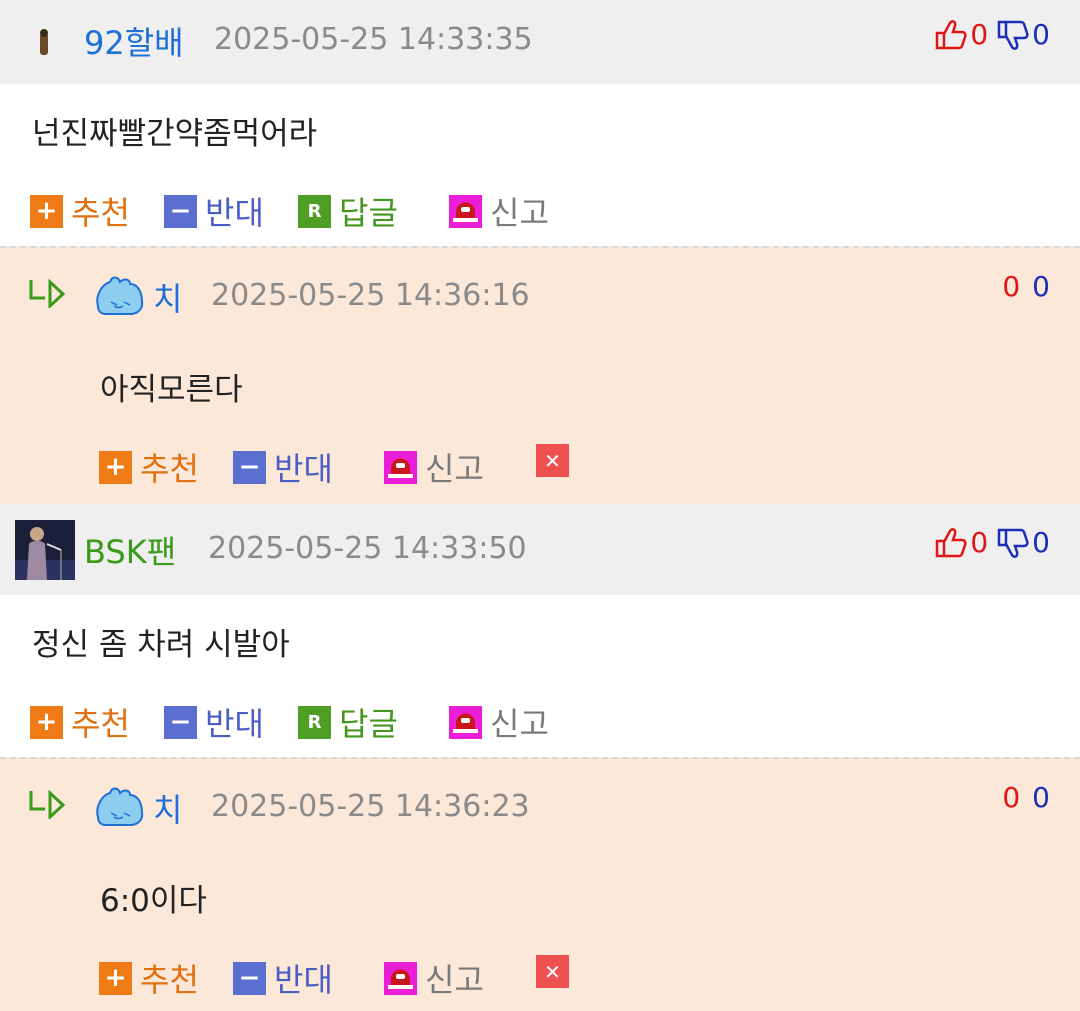 The height and width of the screenshot is (1011, 1080). What do you see at coordinates (175, 134) in the screenshot?
I see `comment-text: 넌진짜빨간약좀먹어라` at bounding box center [175, 134].